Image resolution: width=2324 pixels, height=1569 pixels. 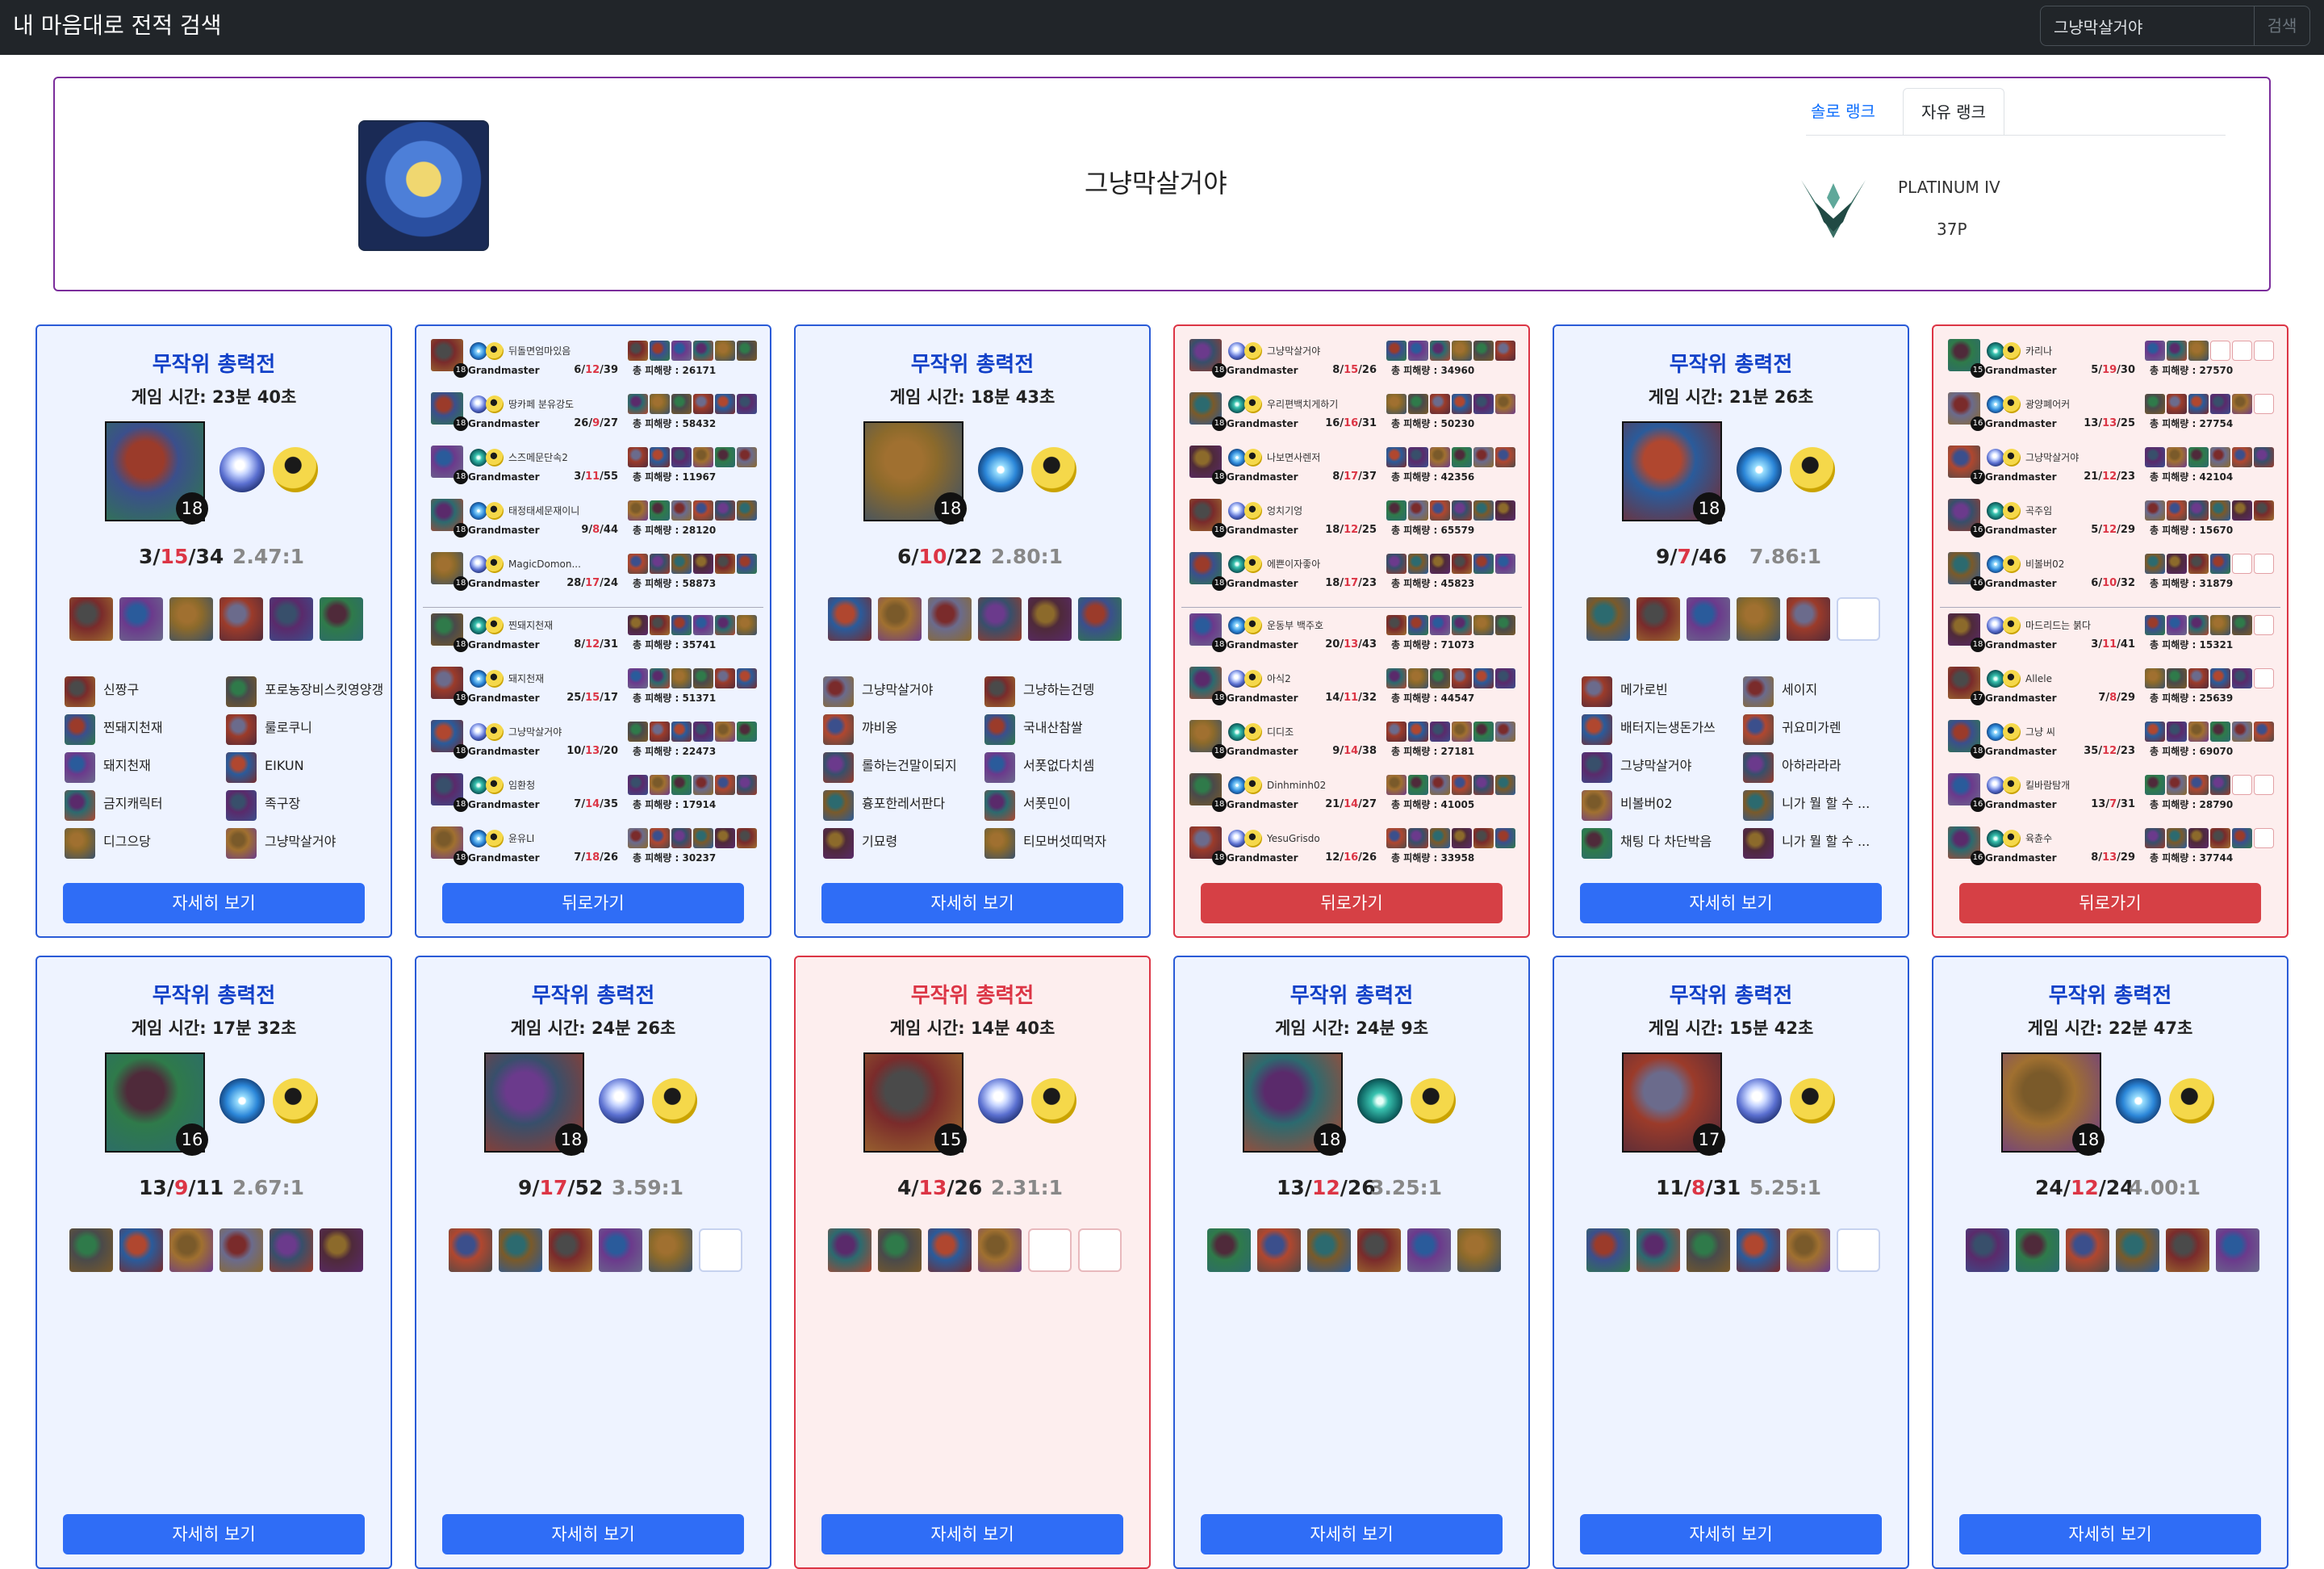 What do you see at coordinates (1953, 111) in the screenshot?
I see `tab-flex-rank: 자유 랭크` at bounding box center [1953, 111].